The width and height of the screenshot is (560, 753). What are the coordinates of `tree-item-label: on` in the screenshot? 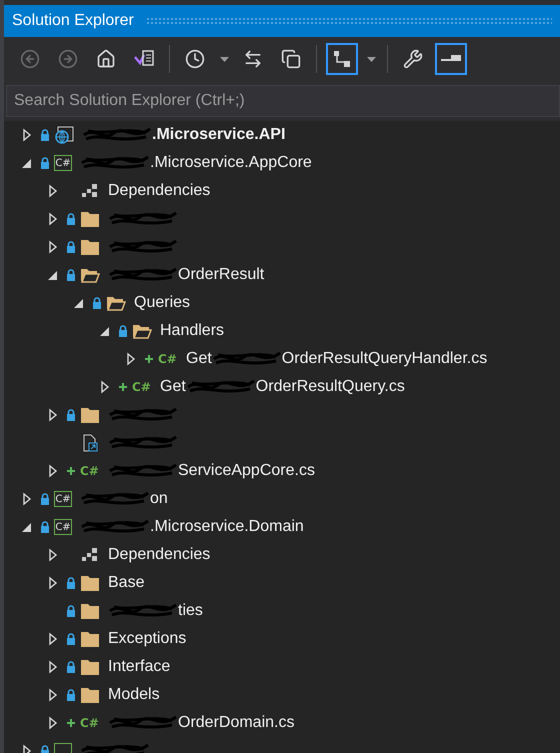 It's located at (159, 499).